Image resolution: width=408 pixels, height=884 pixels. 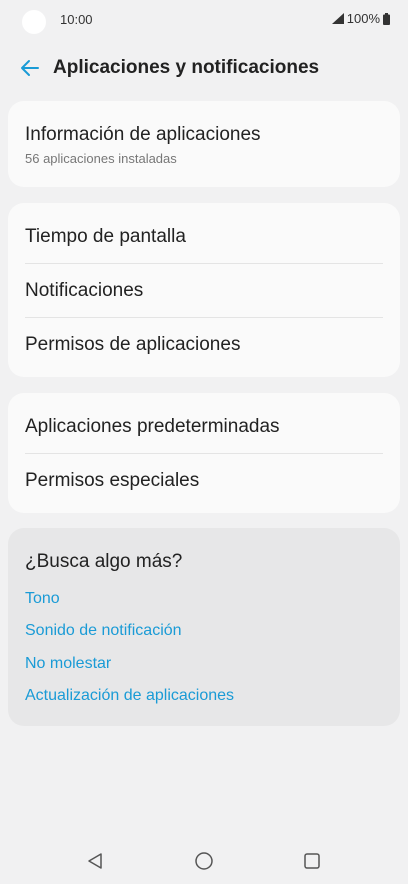 What do you see at coordinates (34, 22) in the screenshot?
I see `camera-cutout` at bounding box center [34, 22].